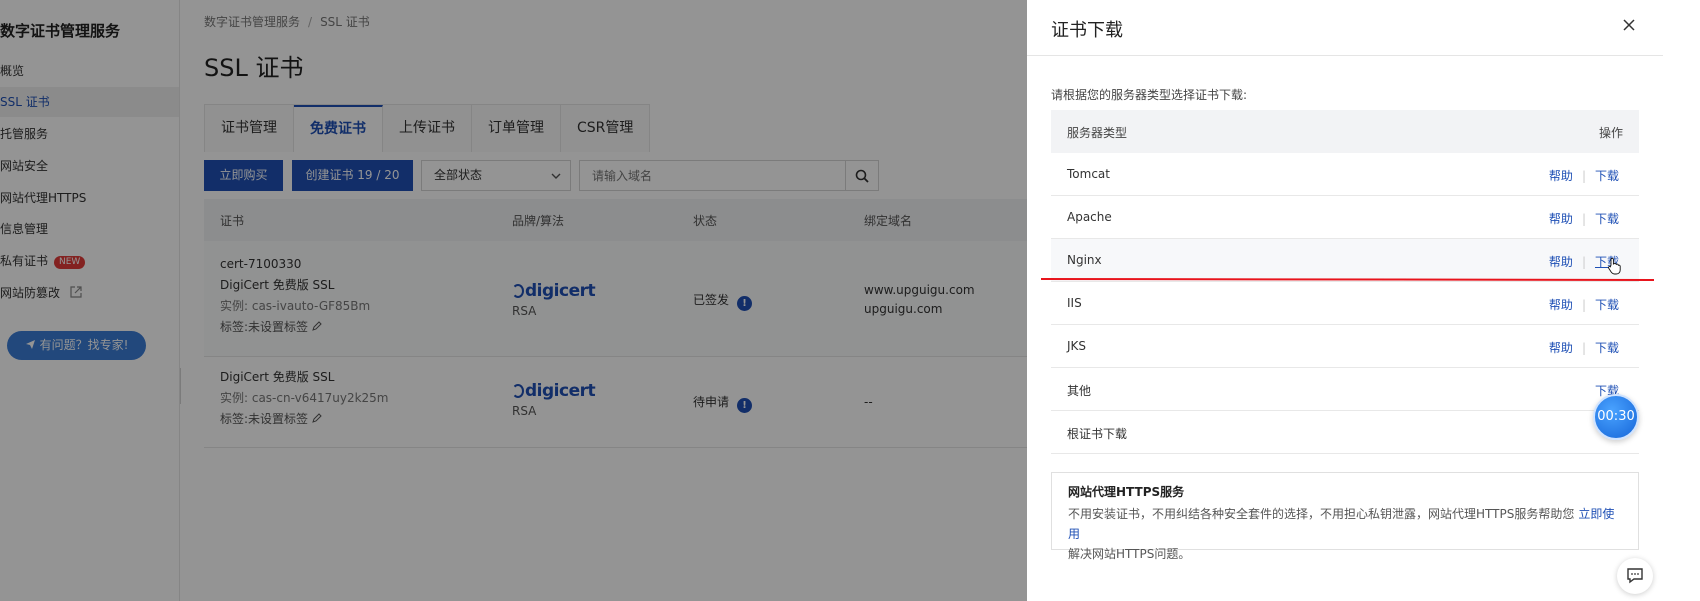 Image resolution: width=1700 pixels, height=601 pixels. Describe the element at coordinates (1345, 303) in the screenshot. I see `server-row-iis: IIS 帮助 | 下载` at that location.